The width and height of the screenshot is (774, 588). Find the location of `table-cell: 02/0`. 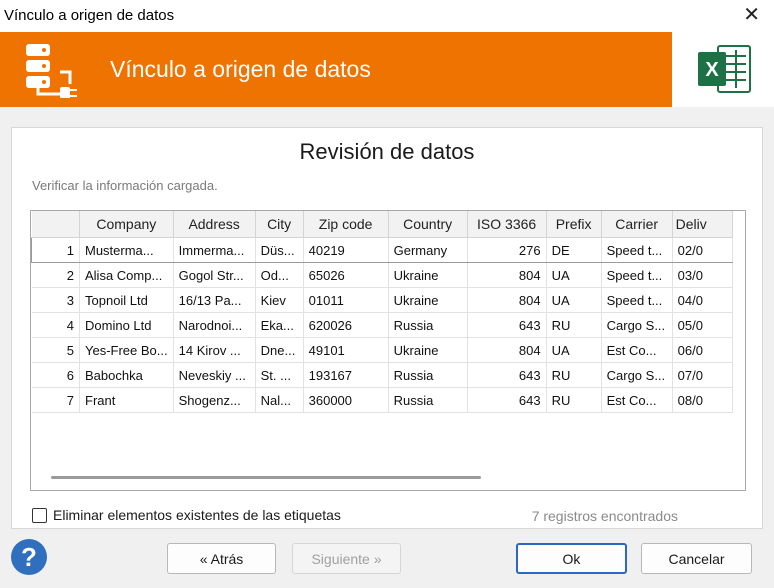

table-cell: 02/0 is located at coordinates (702, 250).